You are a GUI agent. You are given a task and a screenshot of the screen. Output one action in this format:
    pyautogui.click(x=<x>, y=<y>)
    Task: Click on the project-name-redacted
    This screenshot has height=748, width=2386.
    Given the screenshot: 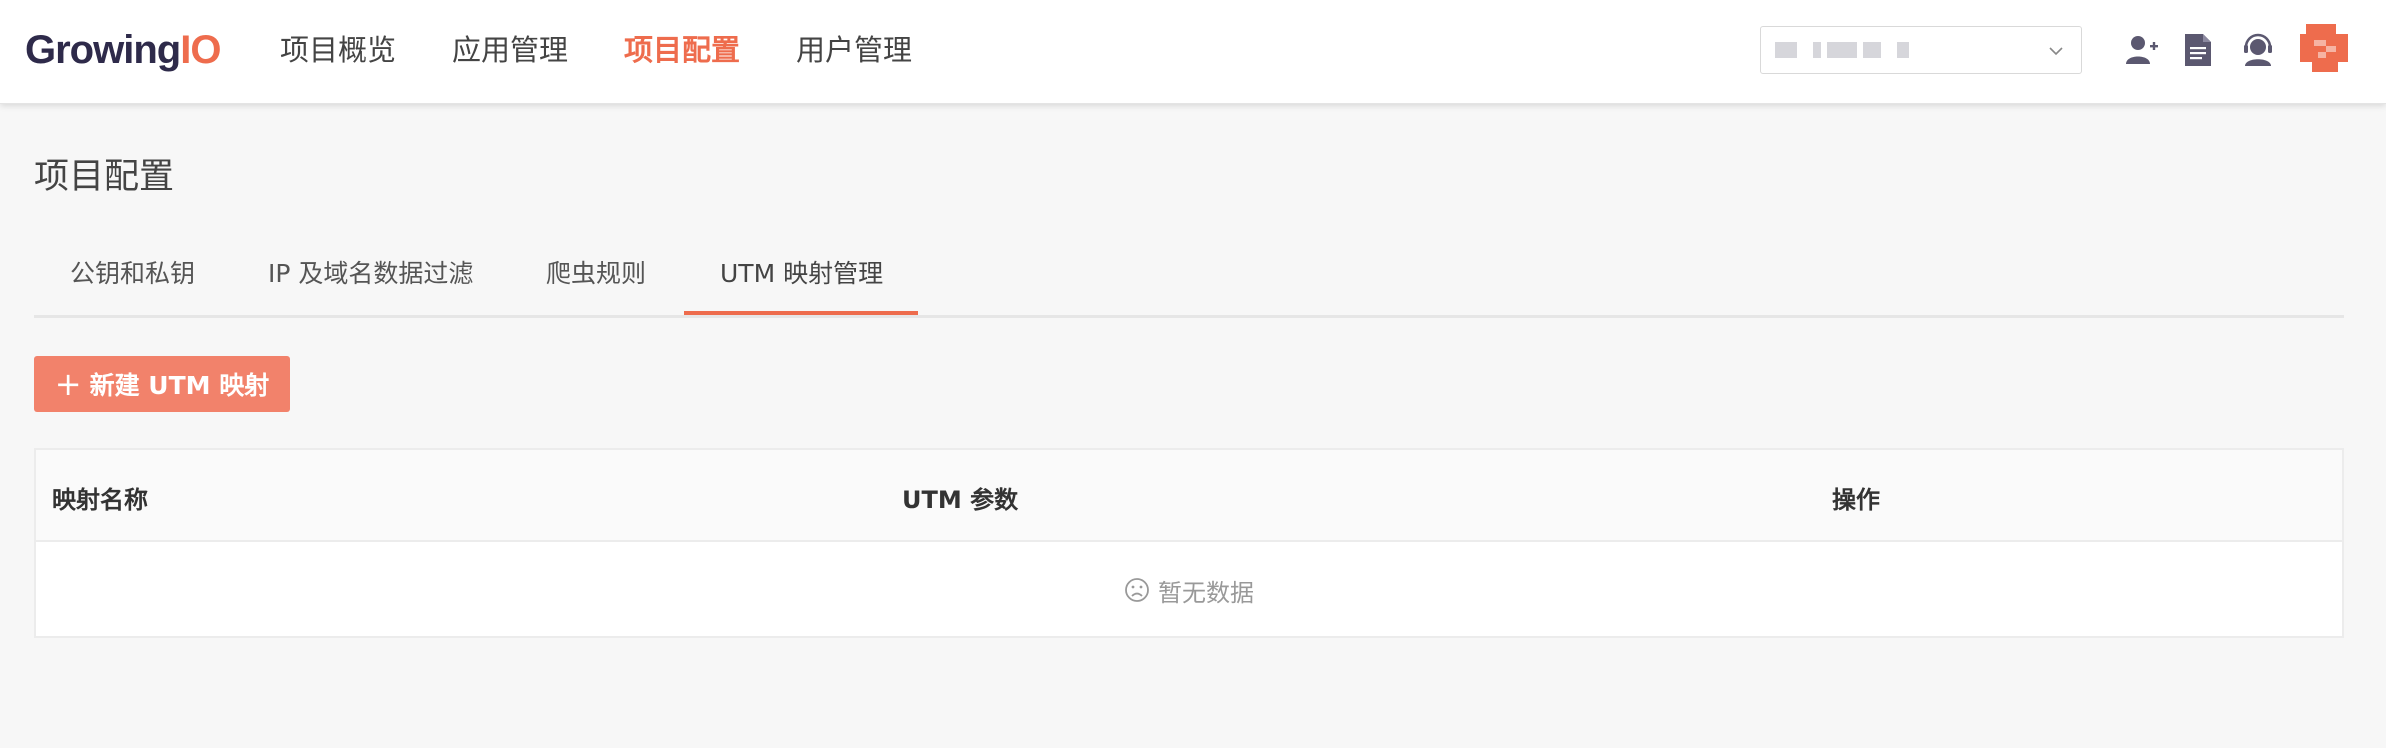 What is the action you would take?
    pyautogui.click(x=1842, y=50)
    